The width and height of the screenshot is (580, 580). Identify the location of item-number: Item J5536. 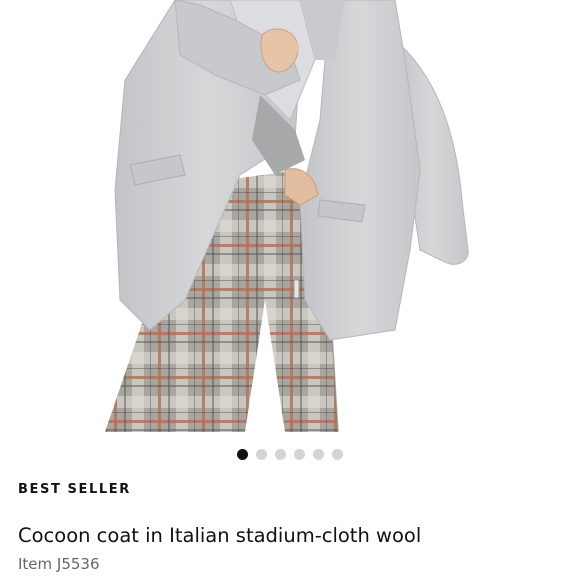
(59, 564).